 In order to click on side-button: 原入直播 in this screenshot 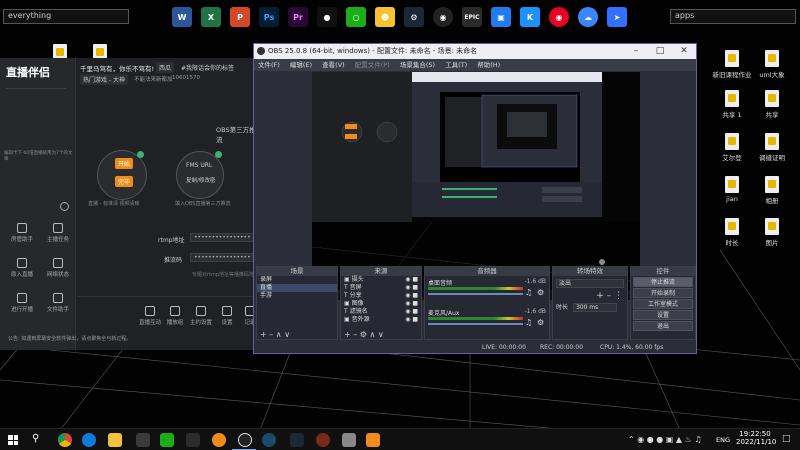, I will do `click(22, 268)`.